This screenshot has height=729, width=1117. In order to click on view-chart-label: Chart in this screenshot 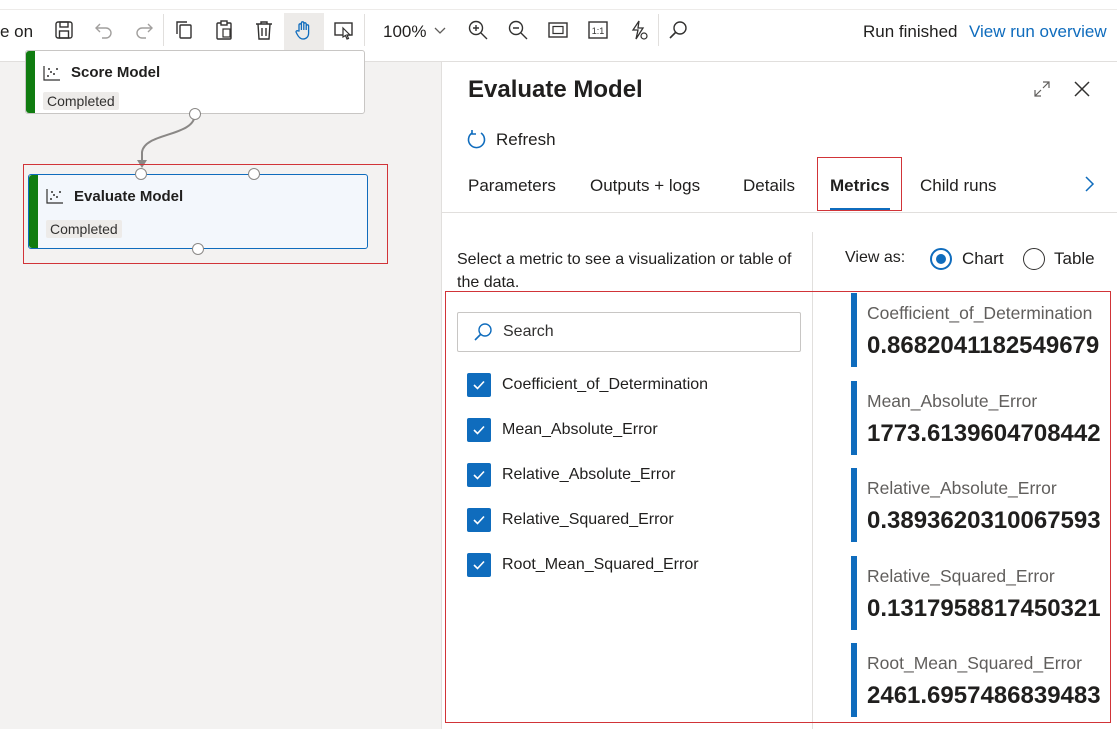, I will do `click(983, 259)`.